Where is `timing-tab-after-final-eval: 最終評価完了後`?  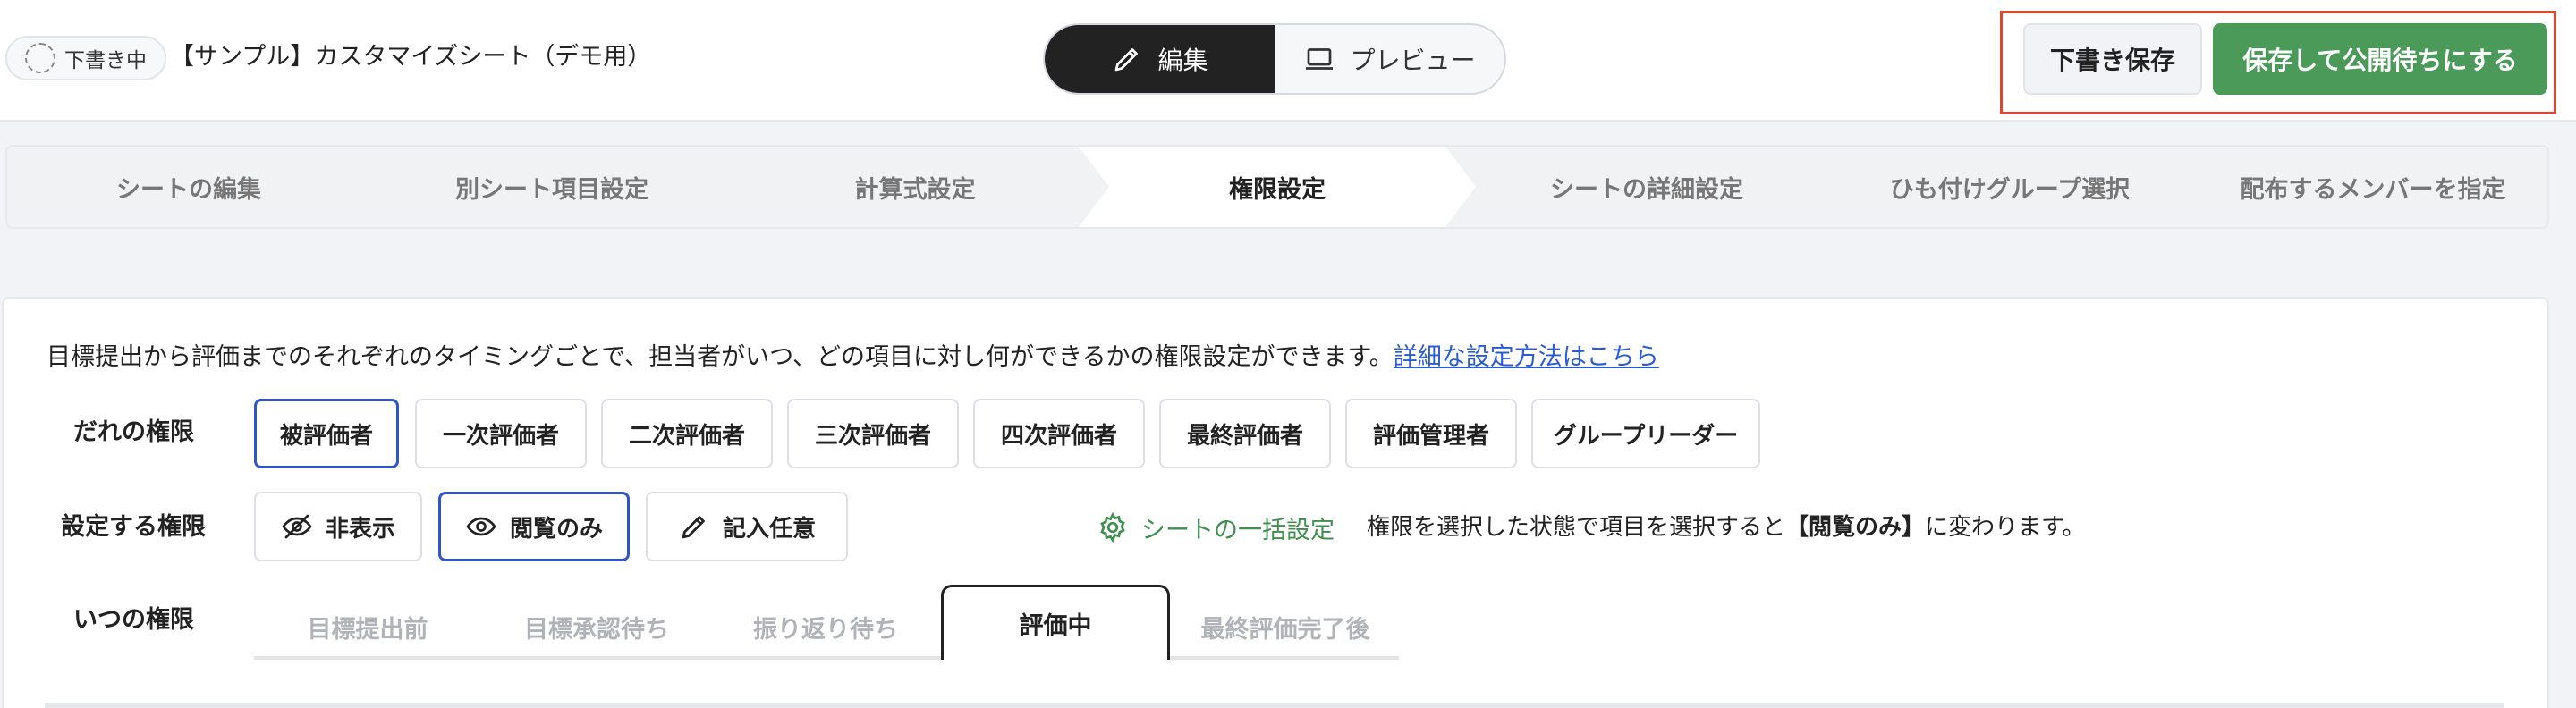 timing-tab-after-final-eval: 最終評価完了後 is located at coordinates (1285, 626).